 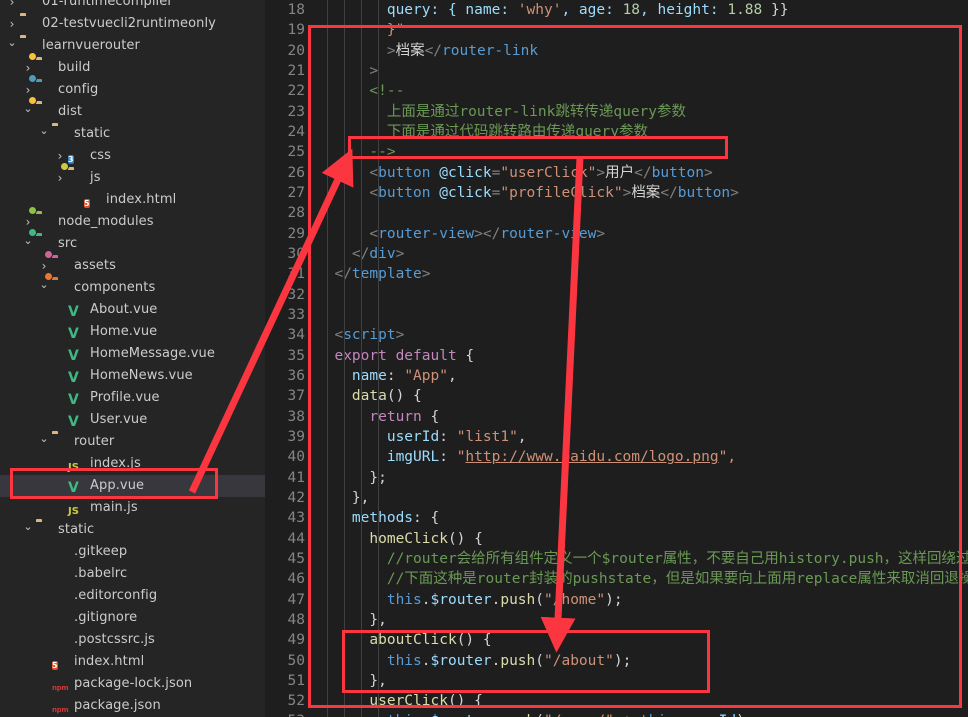 What do you see at coordinates (132, 706) in the screenshot?
I see `tree-item-package-json: npm package.json` at bounding box center [132, 706].